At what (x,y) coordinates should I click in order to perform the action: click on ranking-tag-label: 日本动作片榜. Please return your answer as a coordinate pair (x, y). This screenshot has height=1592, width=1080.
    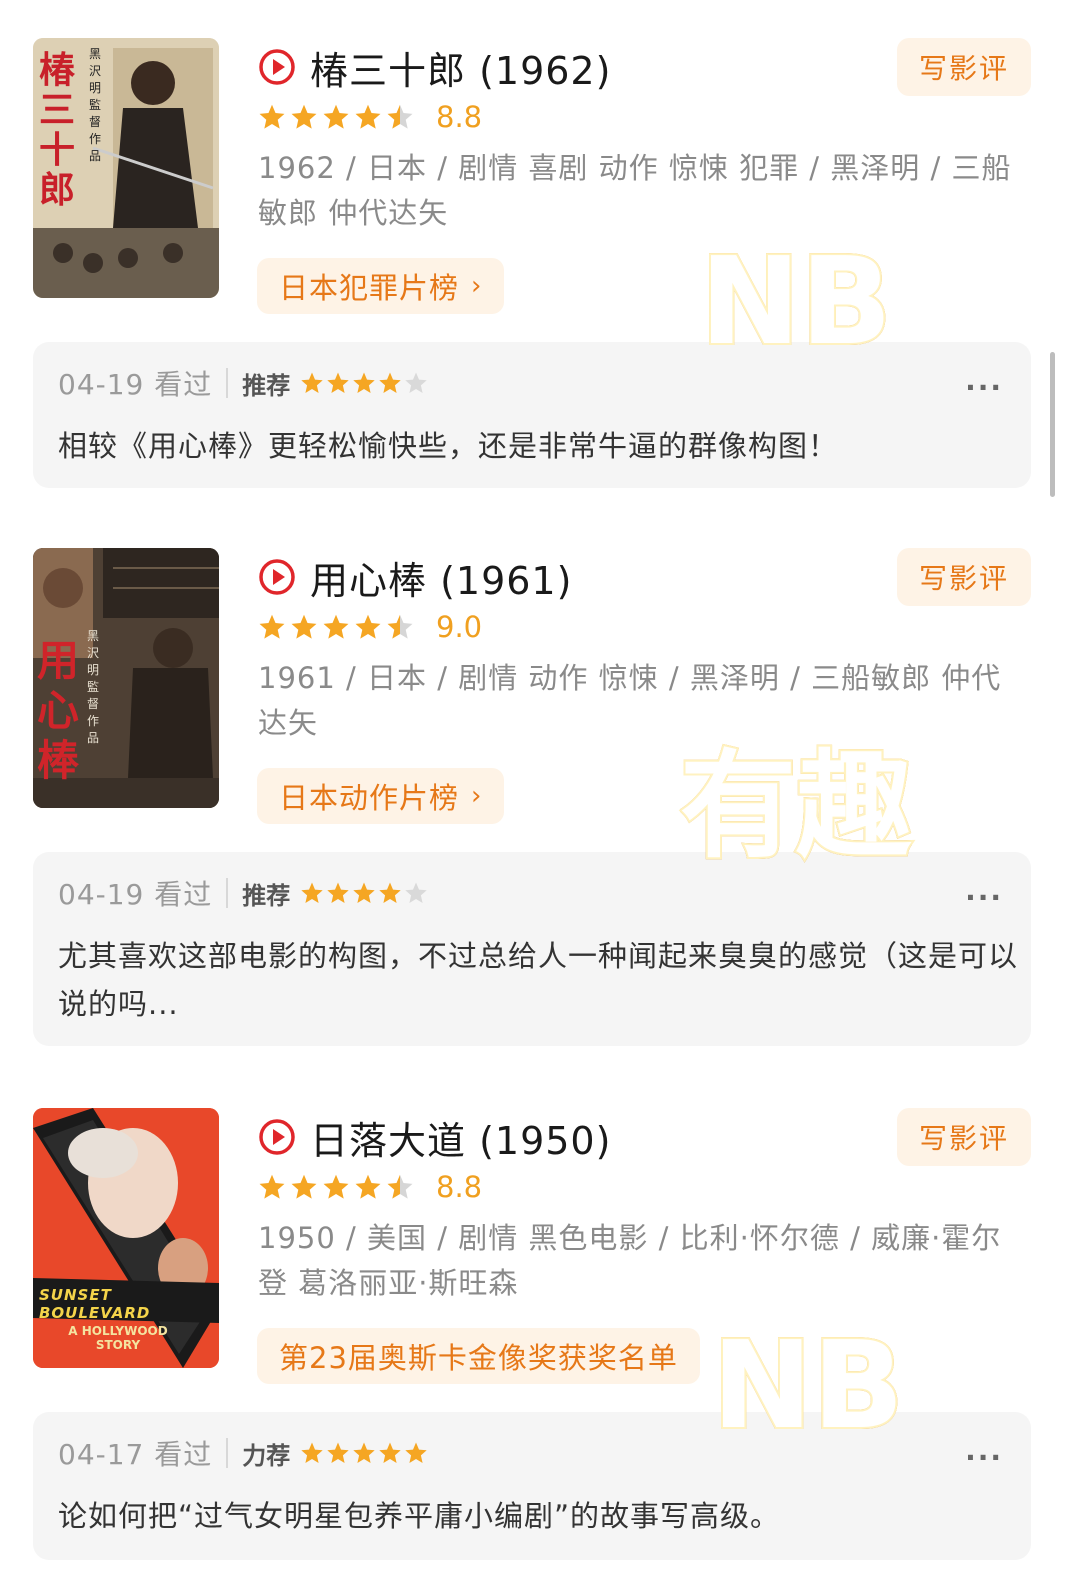
    Looking at the image, I should click on (369, 798).